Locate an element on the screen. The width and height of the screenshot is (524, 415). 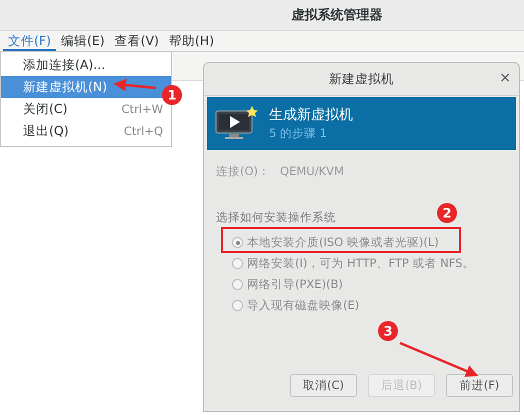
dialog-title: 新建虚拟机 is located at coordinates (361, 79).